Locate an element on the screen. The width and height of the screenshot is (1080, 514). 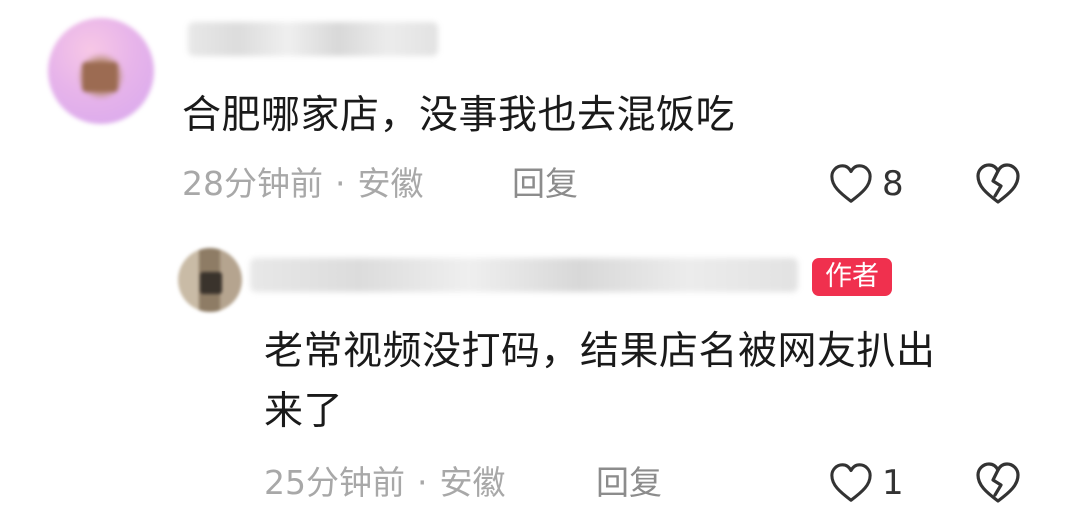
like-button: 1 is located at coordinates (866, 483).